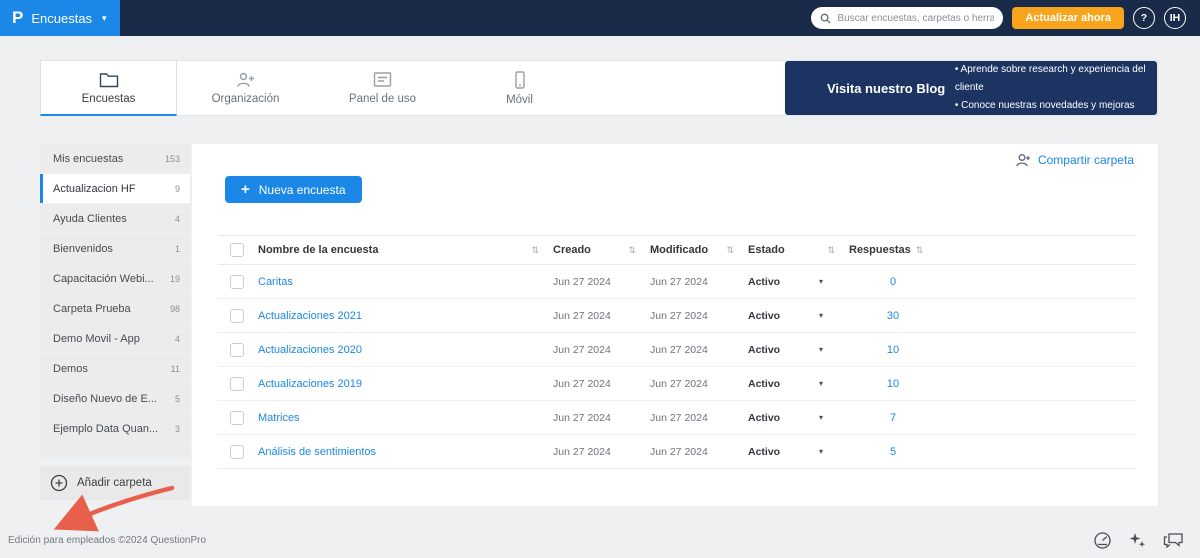  I want to click on sidebar-folder-item: Ayuda Clientes 4, so click(115, 218).